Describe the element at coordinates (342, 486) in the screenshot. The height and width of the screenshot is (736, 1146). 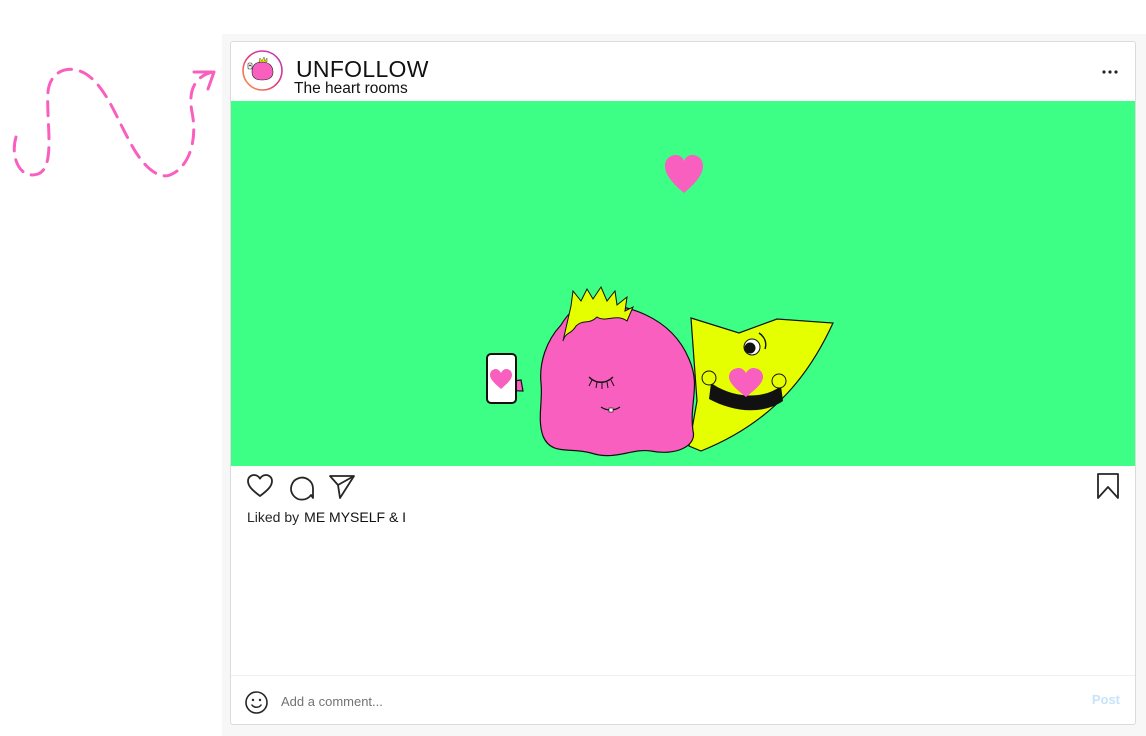
I see `share-send-icon` at that location.